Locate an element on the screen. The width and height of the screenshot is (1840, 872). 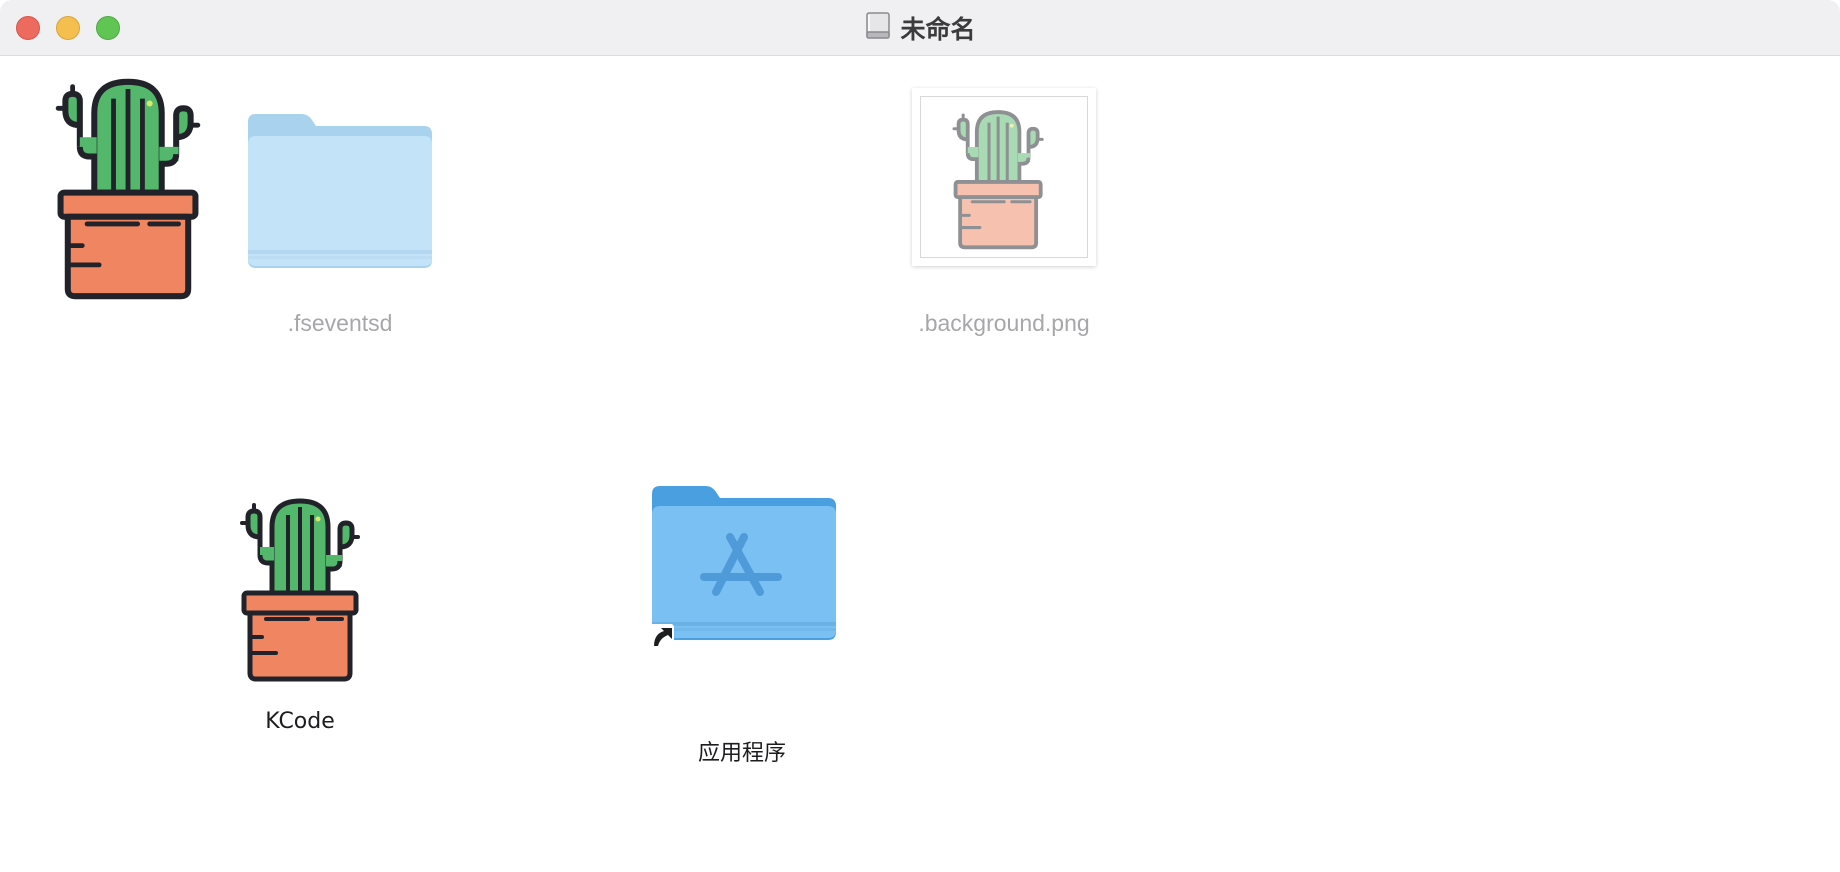
close-button is located at coordinates (28, 28).